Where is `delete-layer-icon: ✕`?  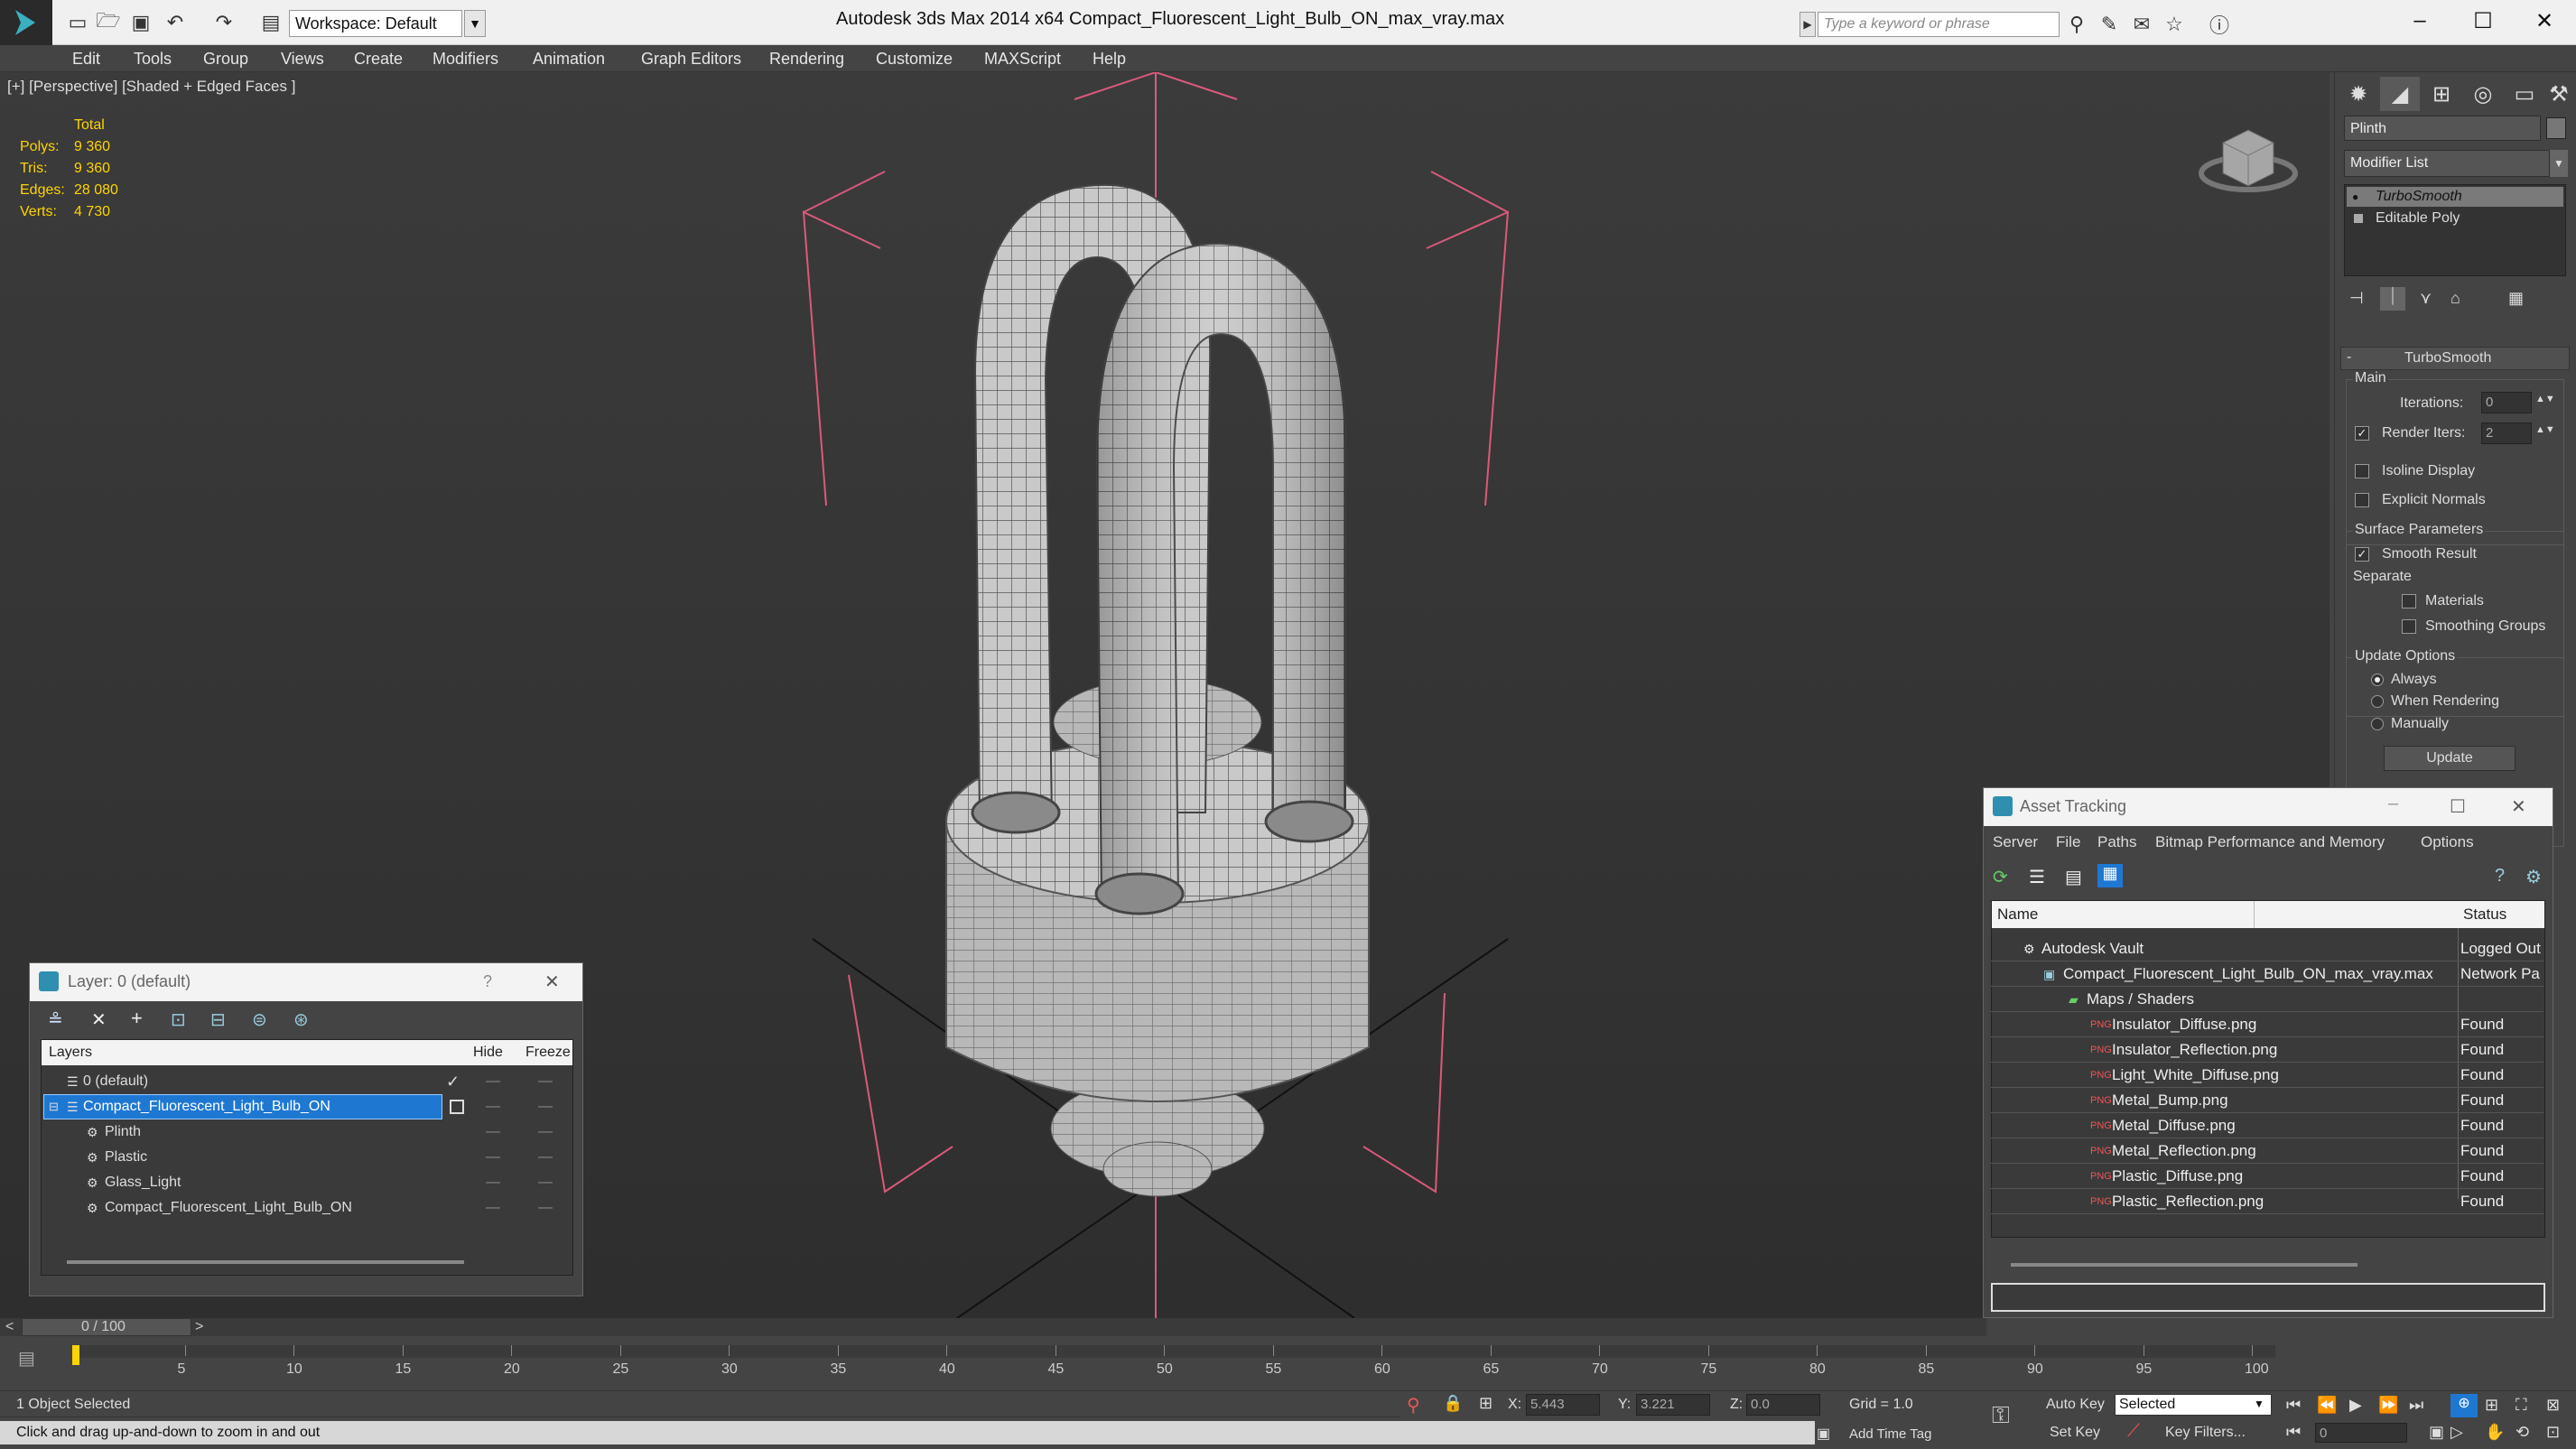
delete-layer-icon: ✕ is located at coordinates (99, 1019).